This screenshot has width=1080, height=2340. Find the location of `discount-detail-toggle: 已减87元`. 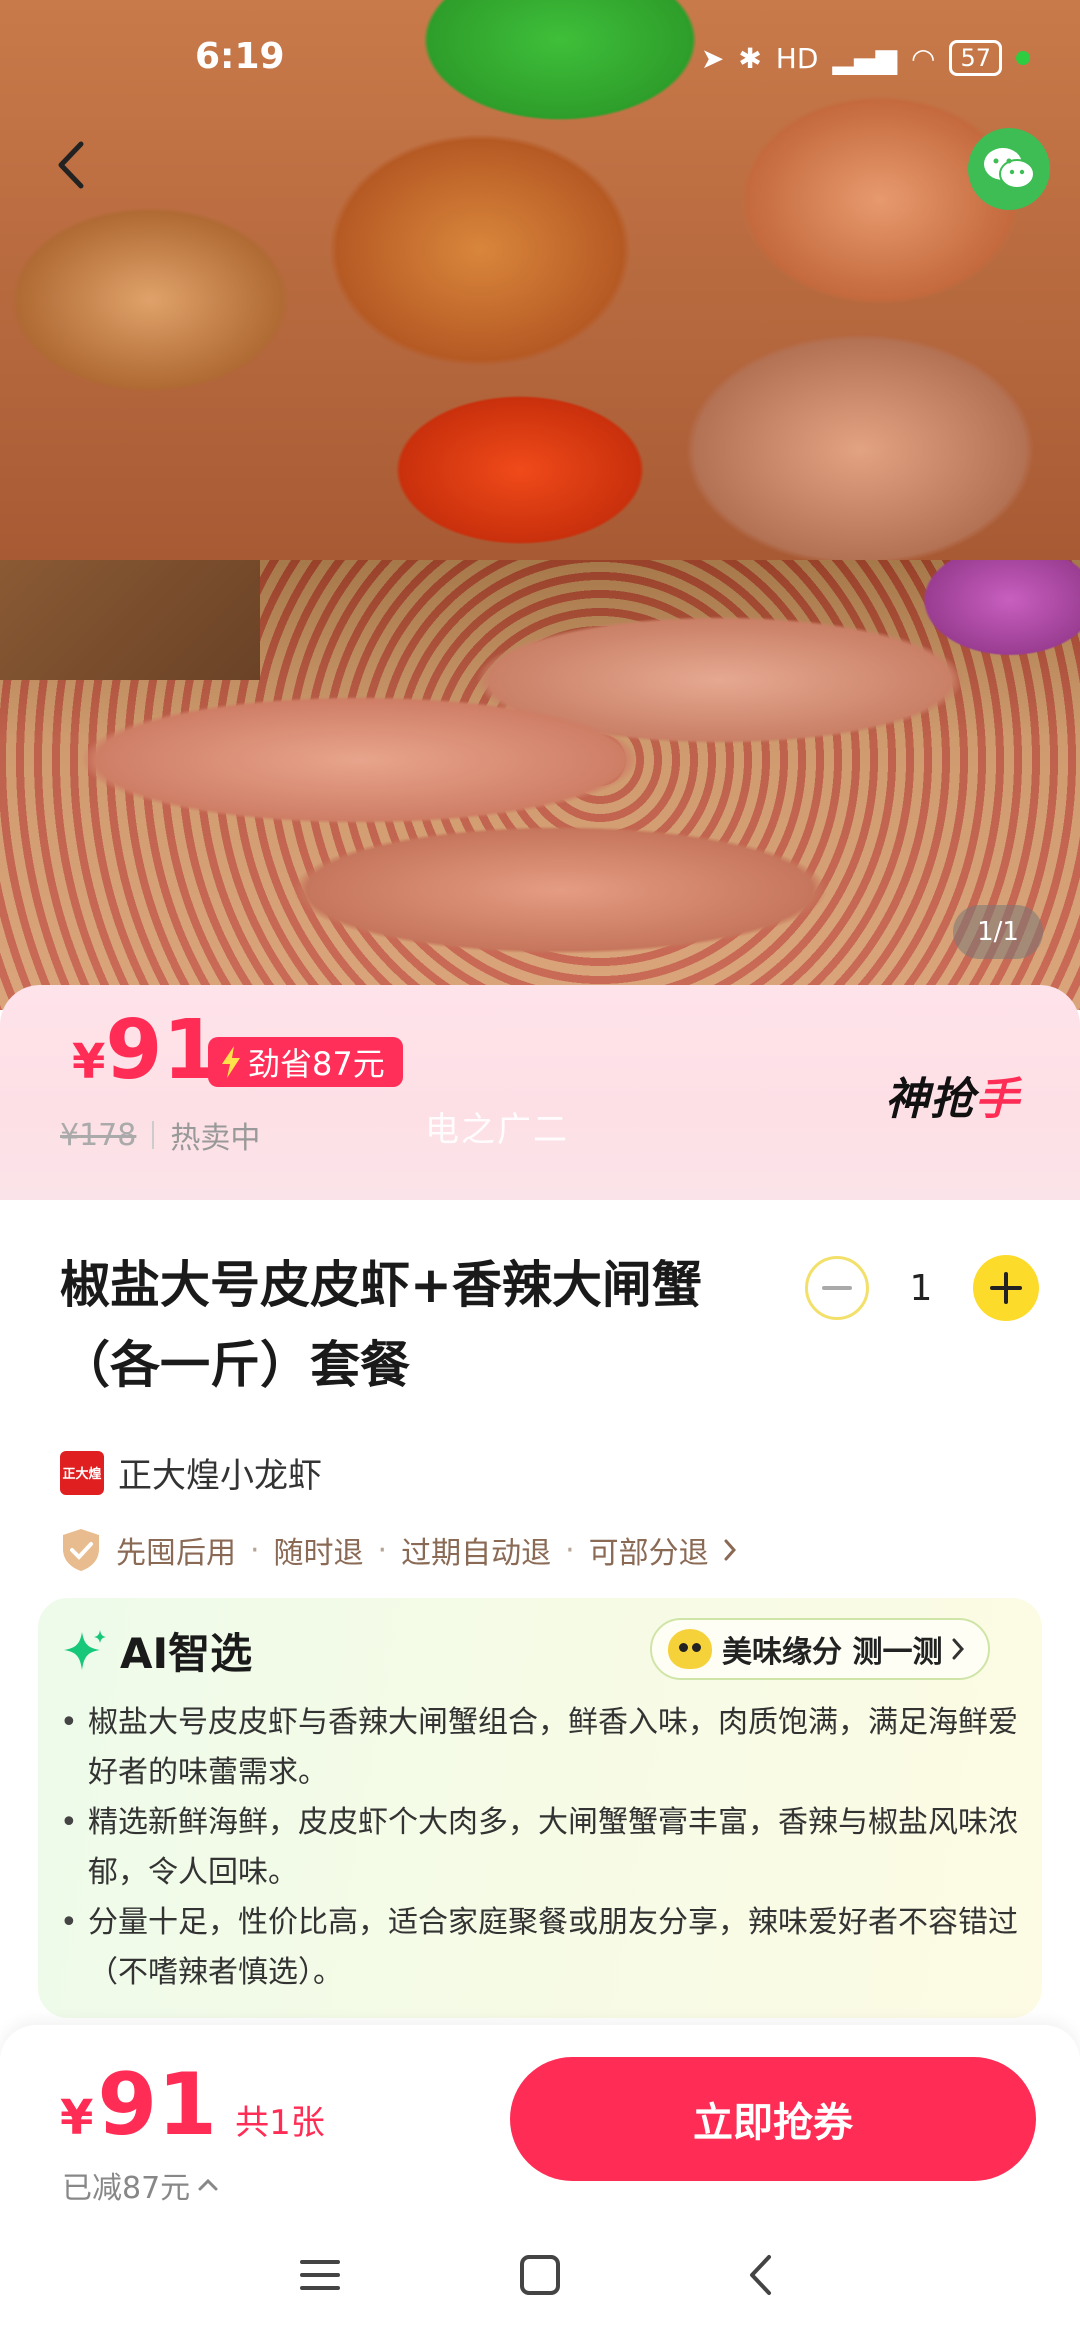

discount-detail-toggle: 已减87元 is located at coordinates (140, 2185).